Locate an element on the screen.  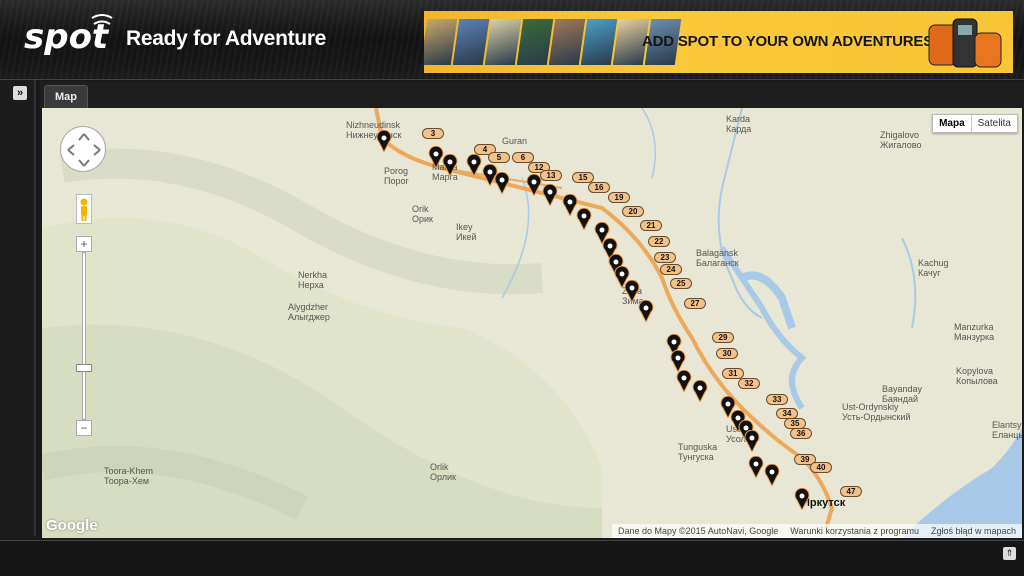
tab-map: Map is located at coordinates (66, 96).